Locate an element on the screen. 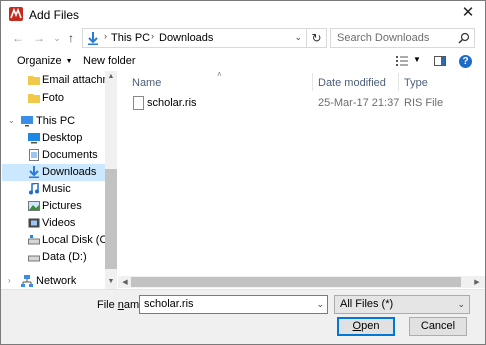  organize-label: Organize is located at coordinates (39, 61).